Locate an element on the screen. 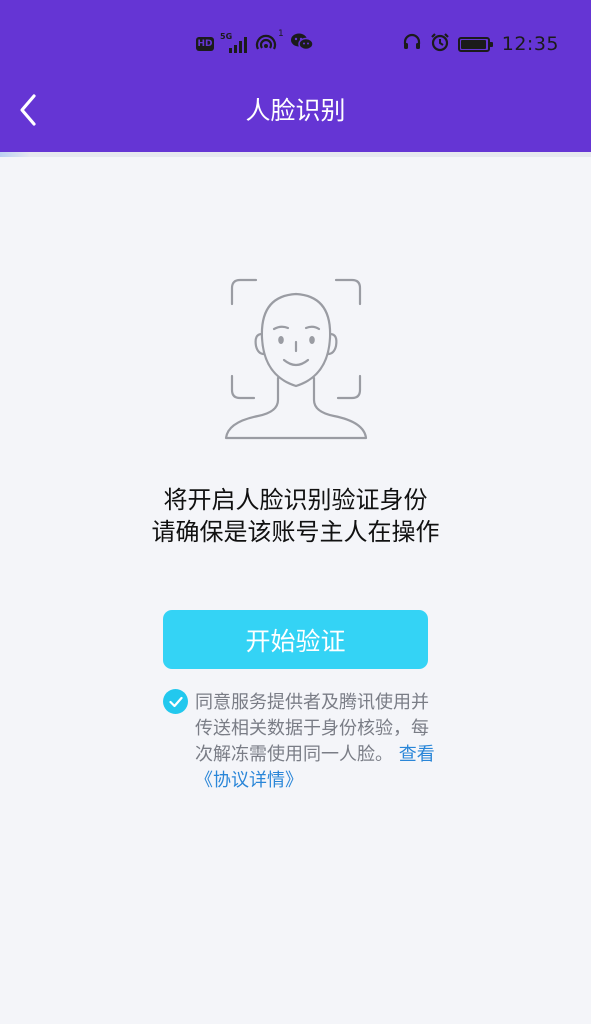  app-header: HD 5G 1 12:35 人脸识别 is located at coordinates (295, 76).